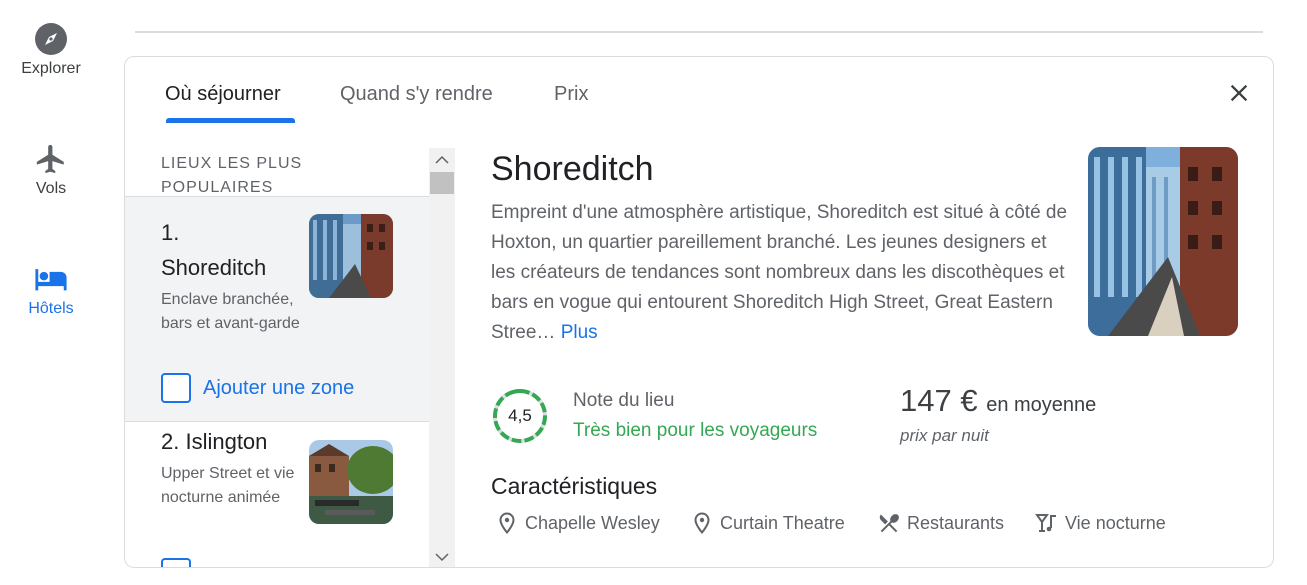 This screenshot has height=585, width=1307. I want to click on scrollbar-thumb, so click(442, 183).